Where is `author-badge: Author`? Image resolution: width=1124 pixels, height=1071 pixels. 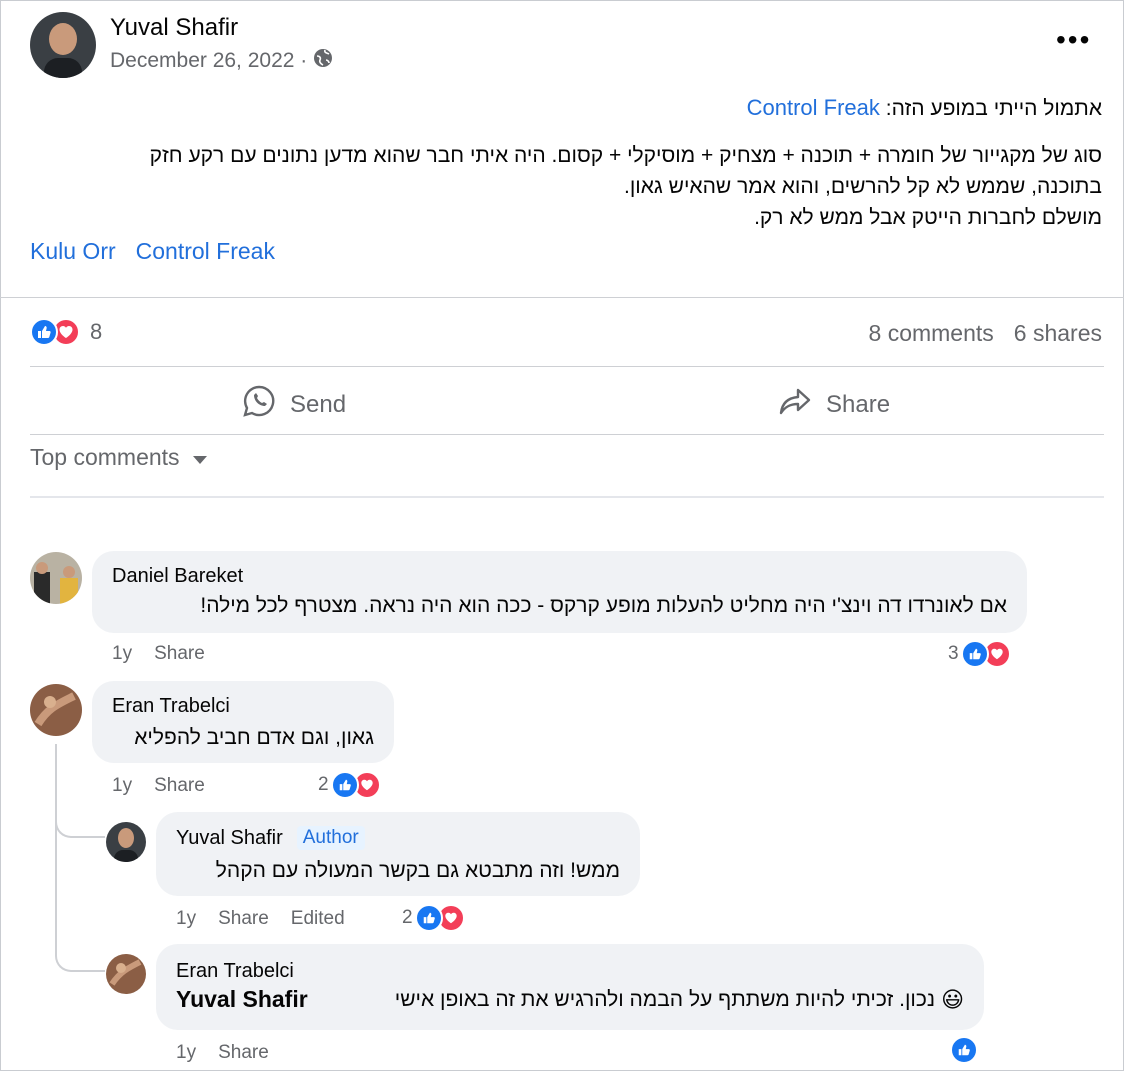 author-badge: Author is located at coordinates (330, 838).